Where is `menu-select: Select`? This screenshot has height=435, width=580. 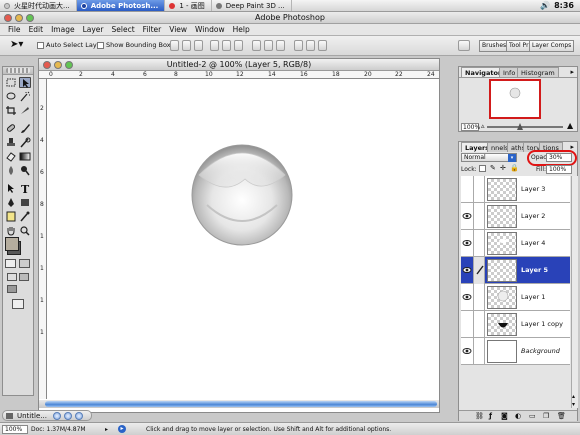 menu-select: Select is located at coordinates (123, 29).